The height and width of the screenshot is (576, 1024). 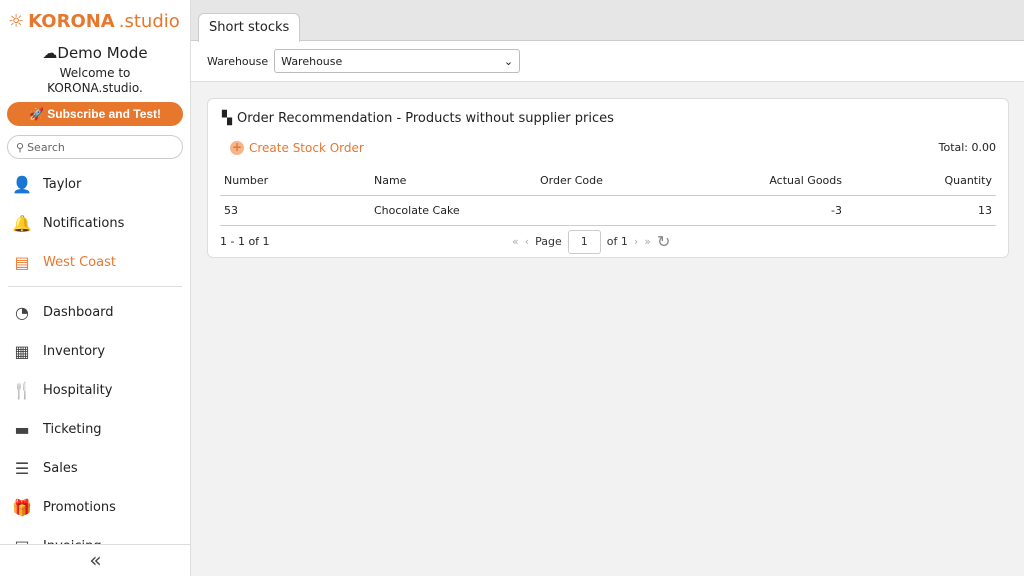 I want to click on first-page-icon: «, so click(x=515, y=241).